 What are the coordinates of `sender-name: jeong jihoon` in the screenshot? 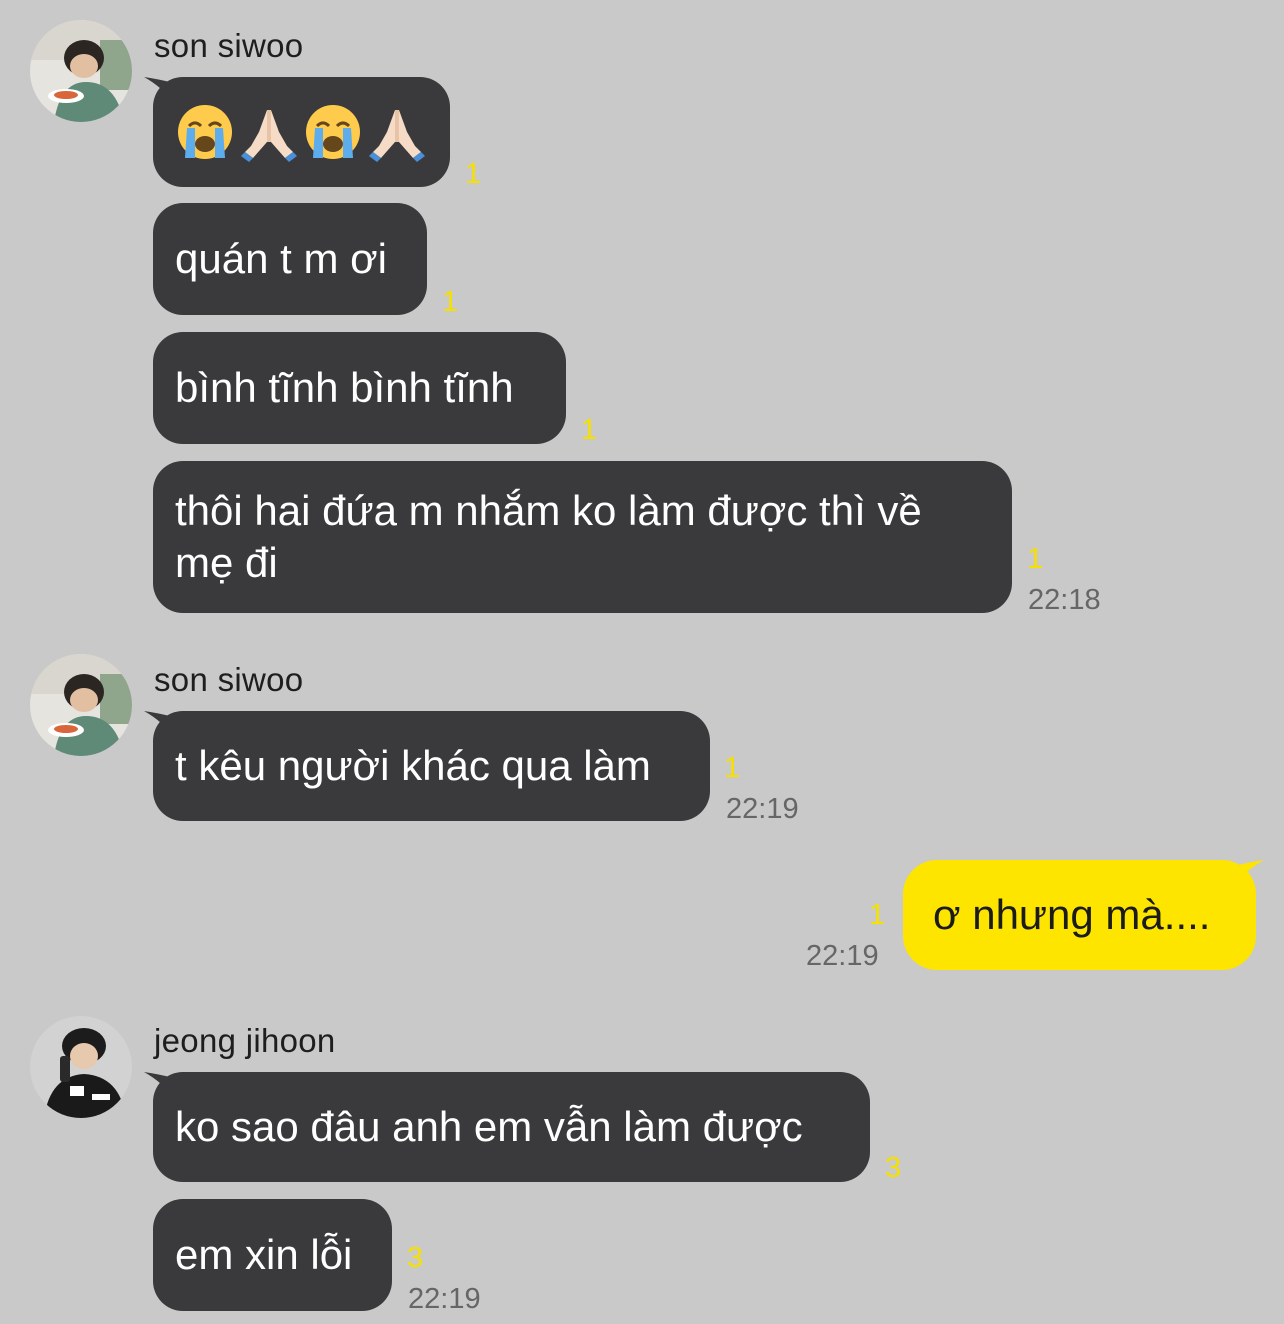 It's located at (245, 1040).